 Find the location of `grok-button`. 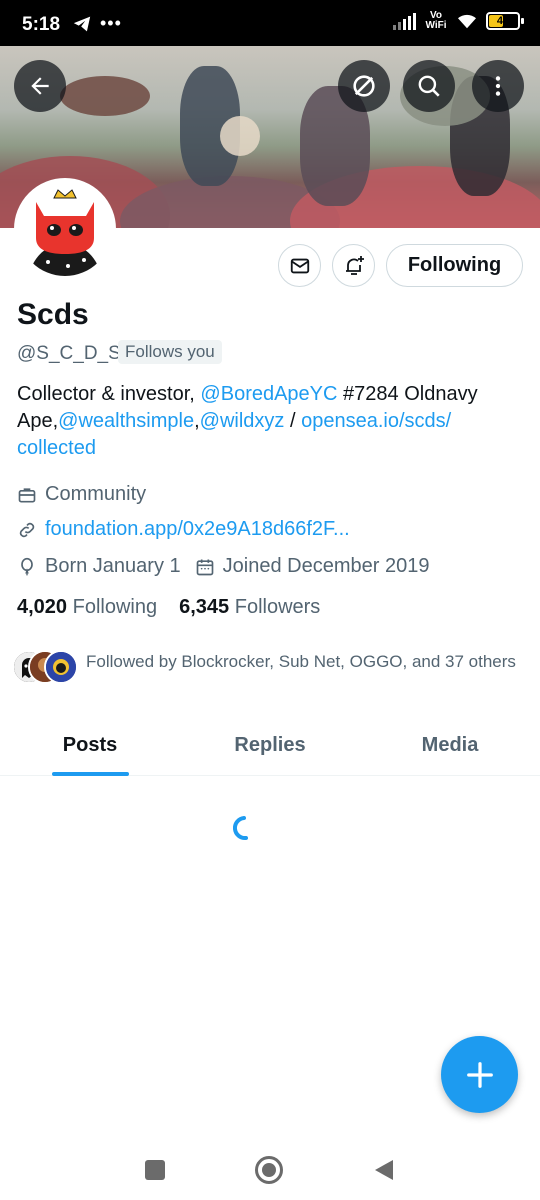

grok-button is located at coordinates (364, 86).